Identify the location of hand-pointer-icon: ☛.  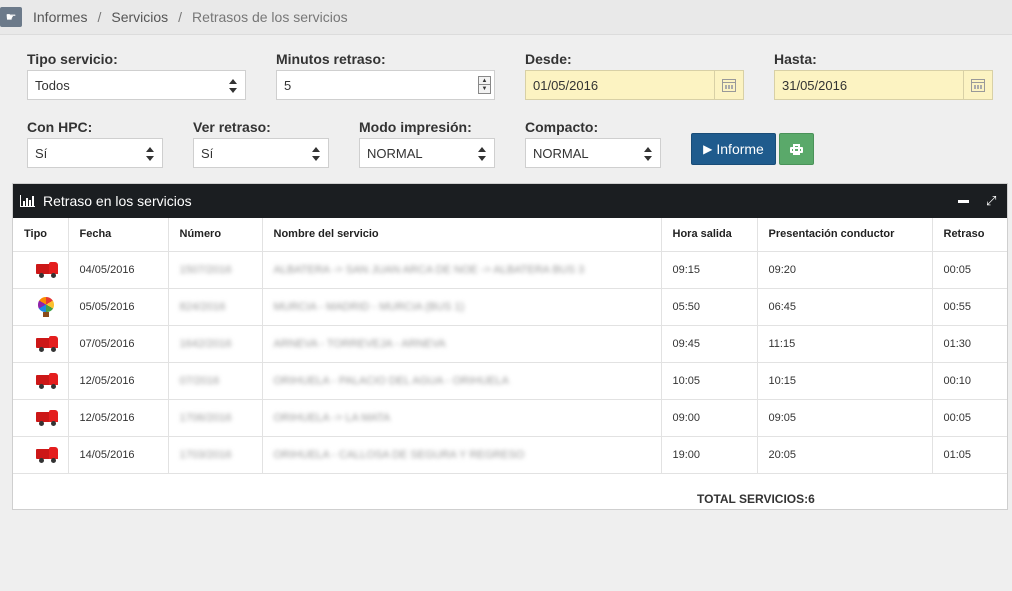
(11, 17).